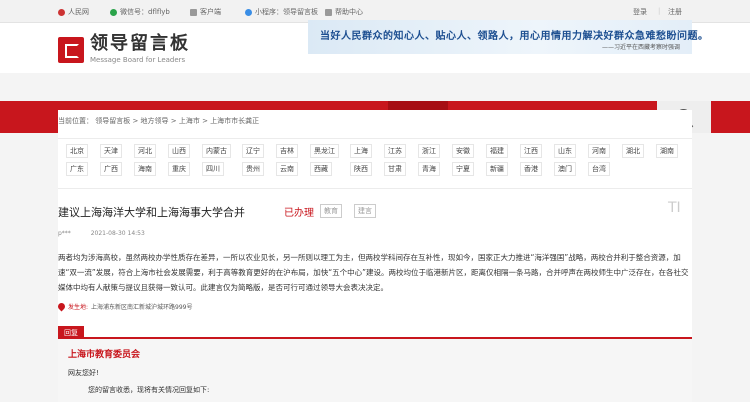  I want to click on font-size-icon: TI, so click(674, 208).